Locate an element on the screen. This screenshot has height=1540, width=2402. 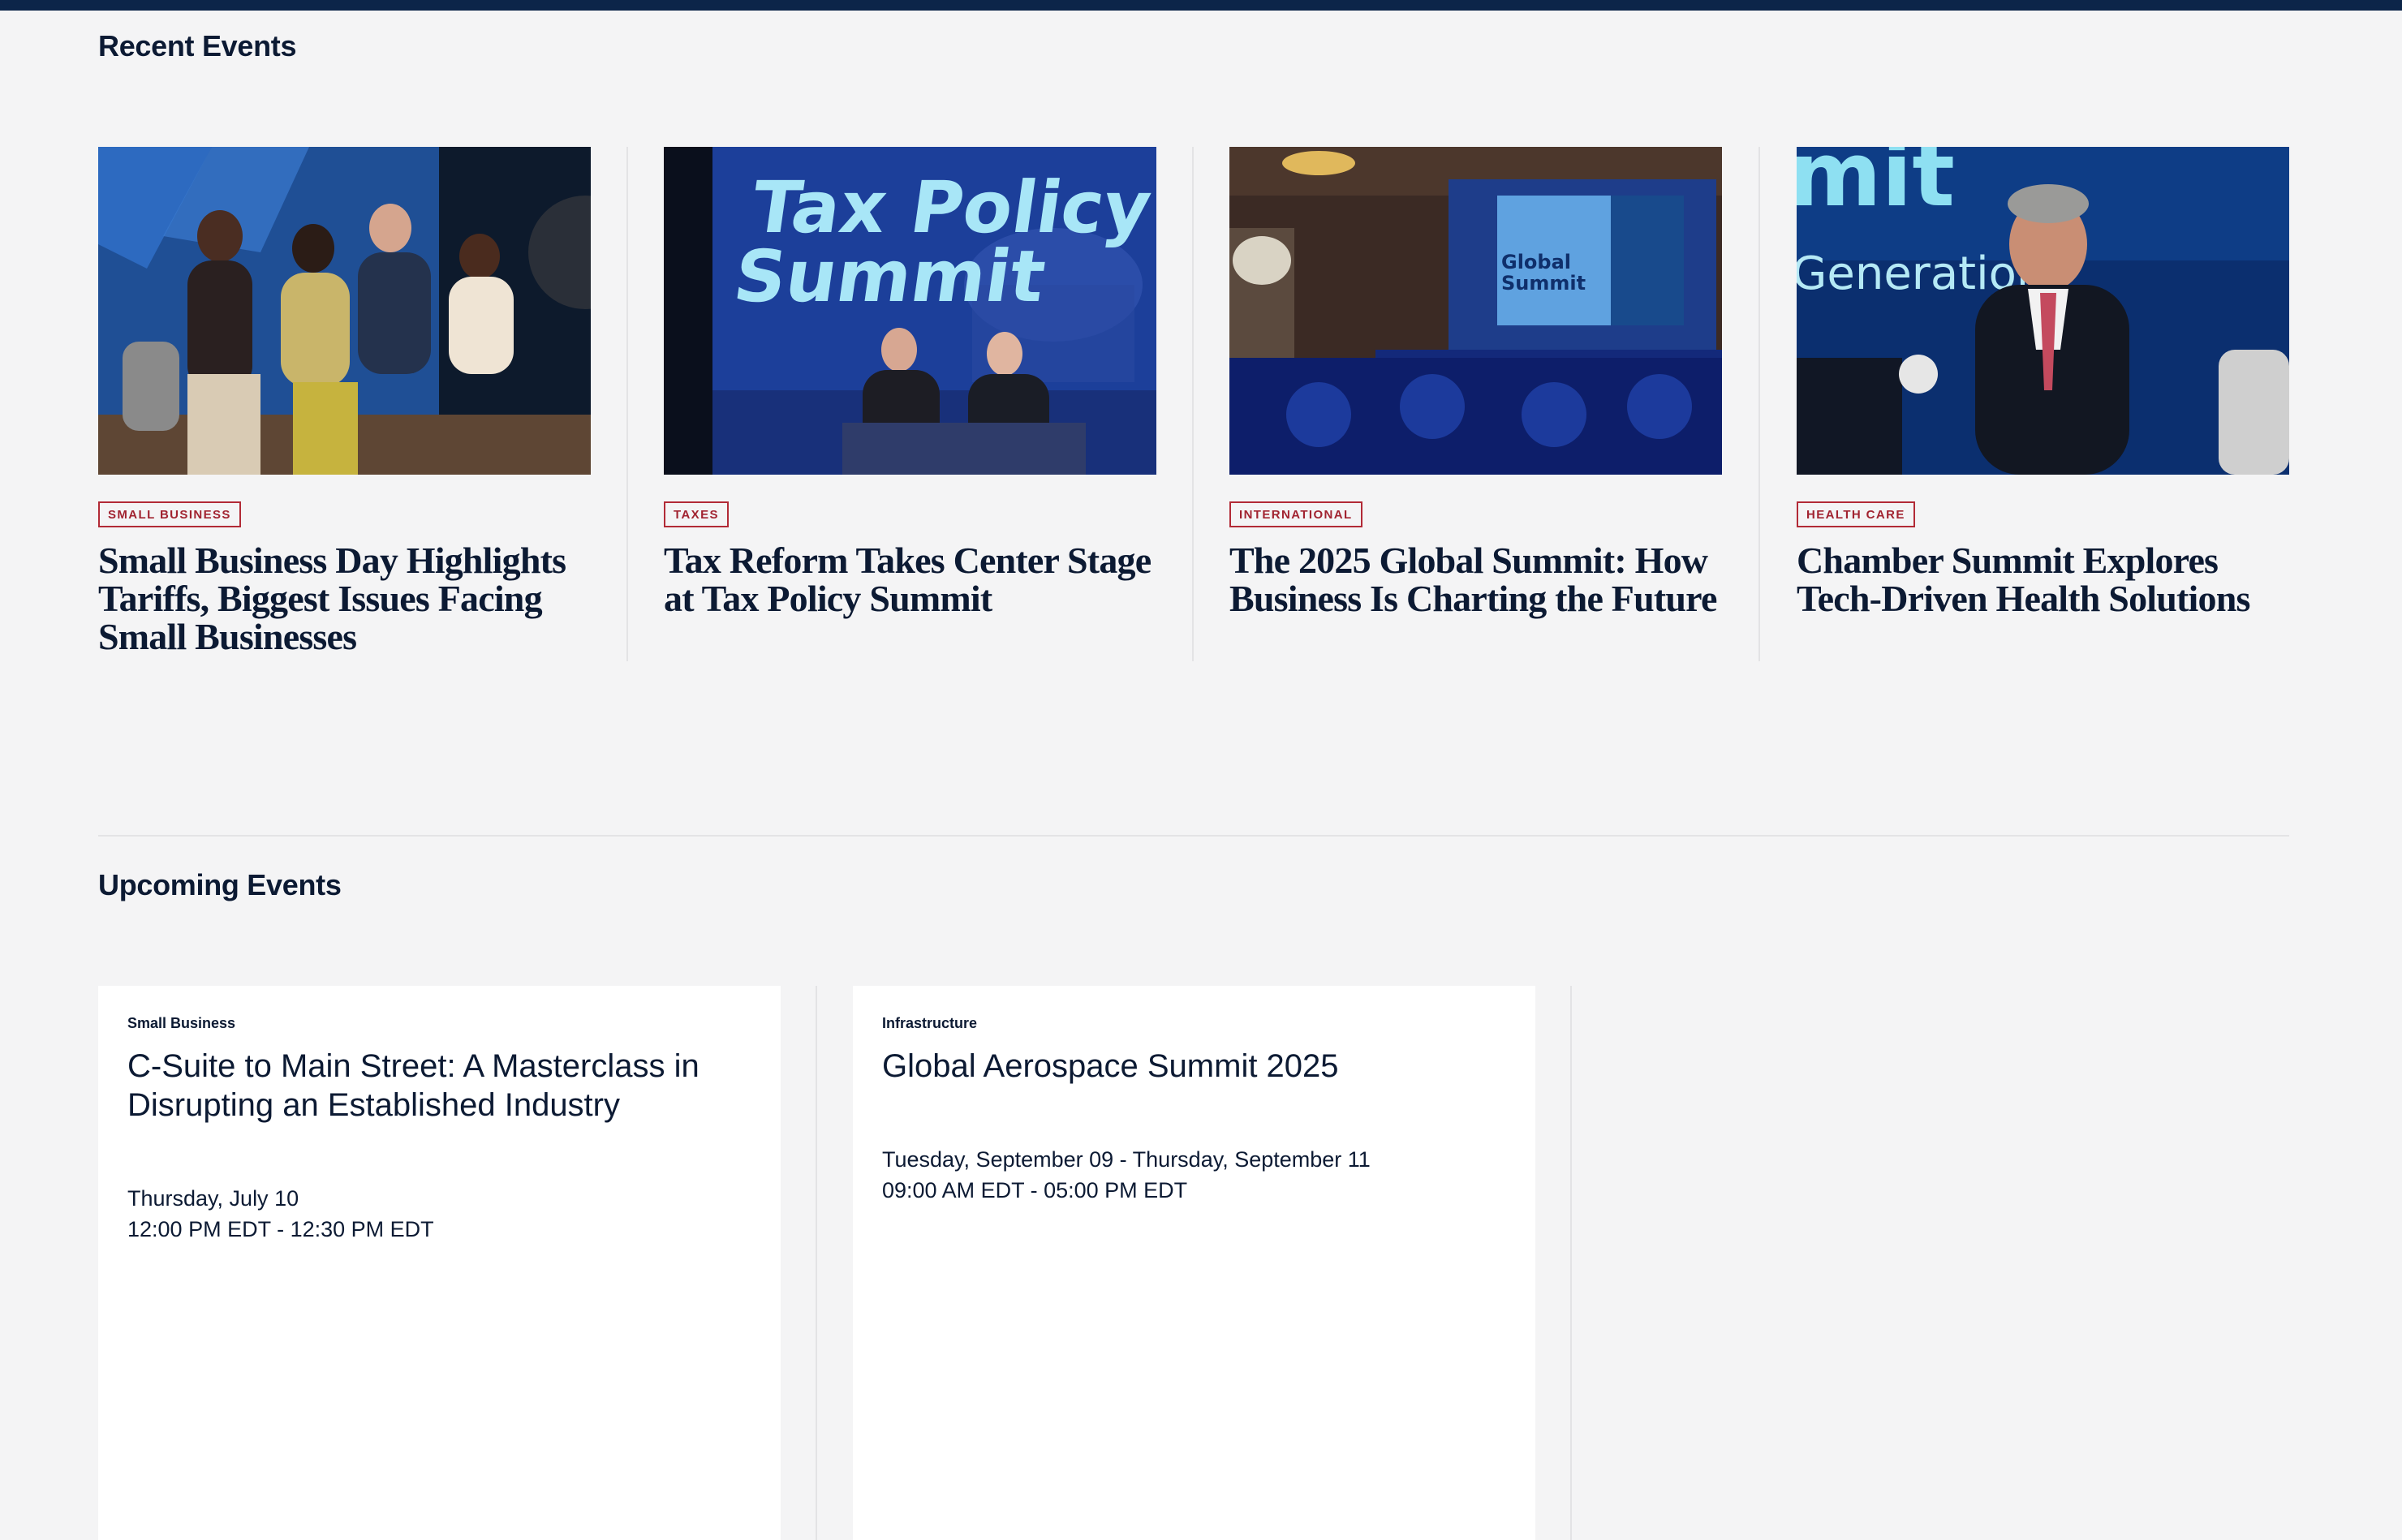
event-time: 12:00 PM EDT - 12:30 PM EDT is located at coordinates (280, 1229).